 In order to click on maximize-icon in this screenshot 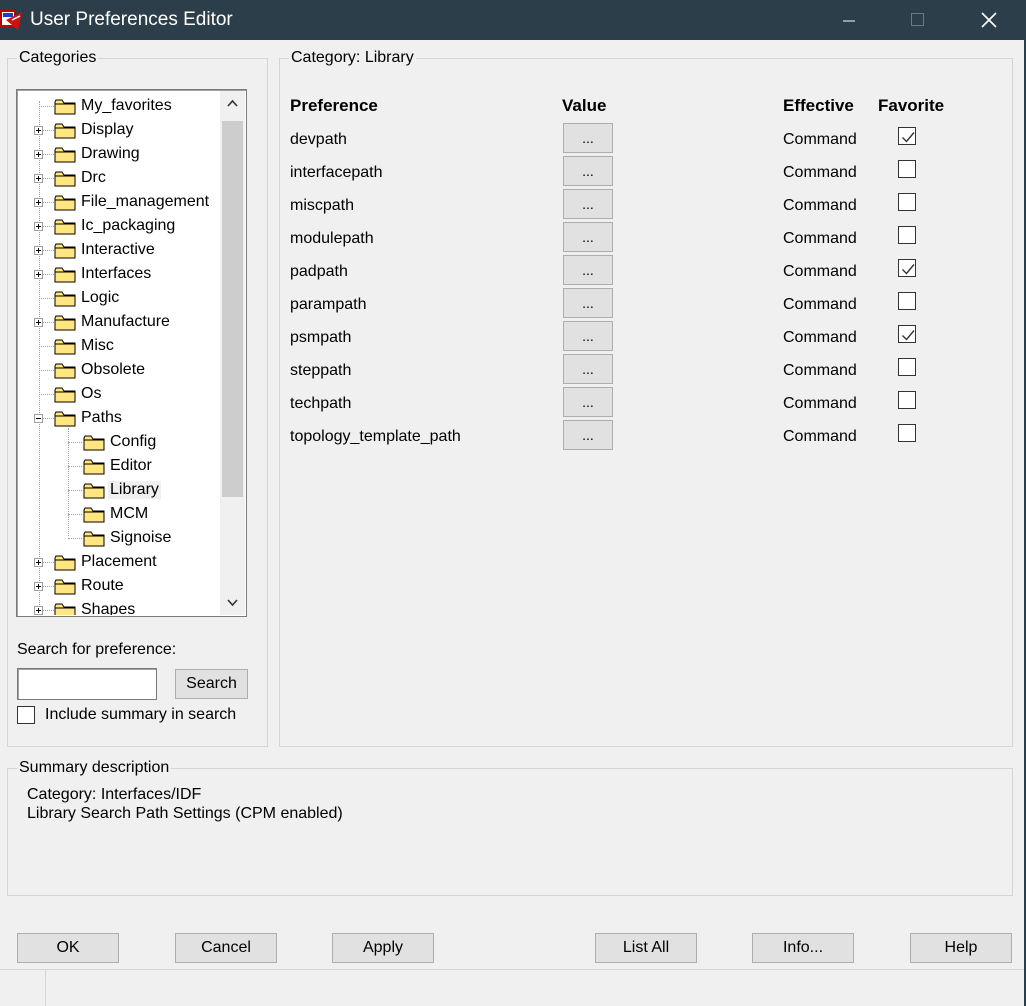, I will do `click(917, 19)`.